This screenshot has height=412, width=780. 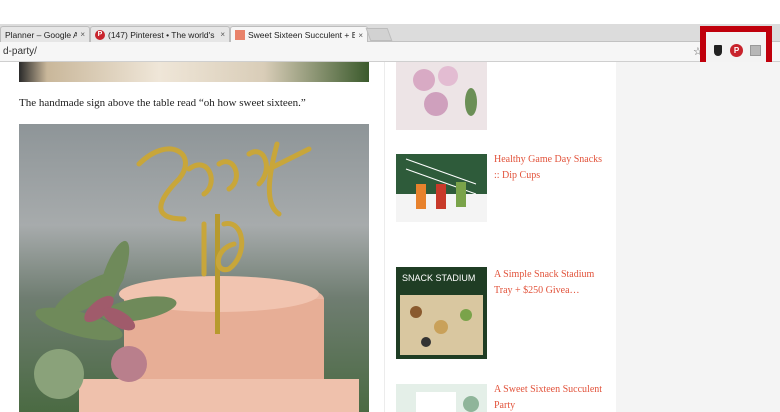 What do you see at coordinates (390, 52) in the screenshot?
I see `address-bar: d-party/ ☆` at bounding box center [390, 52].